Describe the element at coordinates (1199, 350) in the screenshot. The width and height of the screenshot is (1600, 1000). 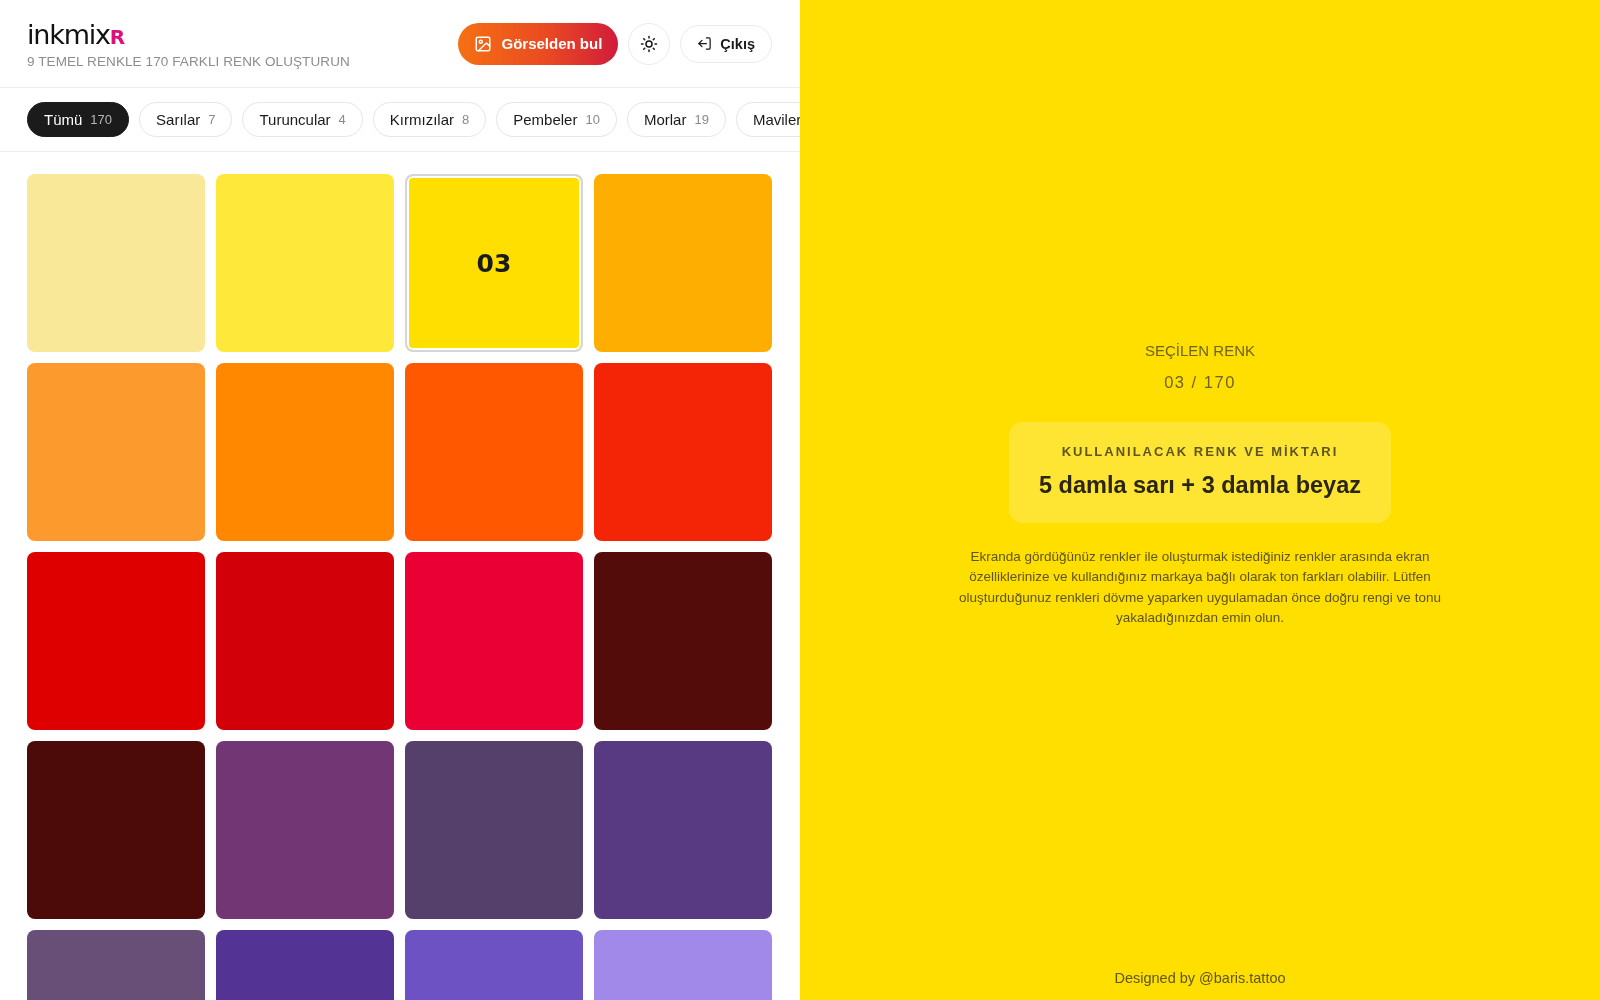
I see `selected-color-heading: SEÇİLEN RENK` at that location.